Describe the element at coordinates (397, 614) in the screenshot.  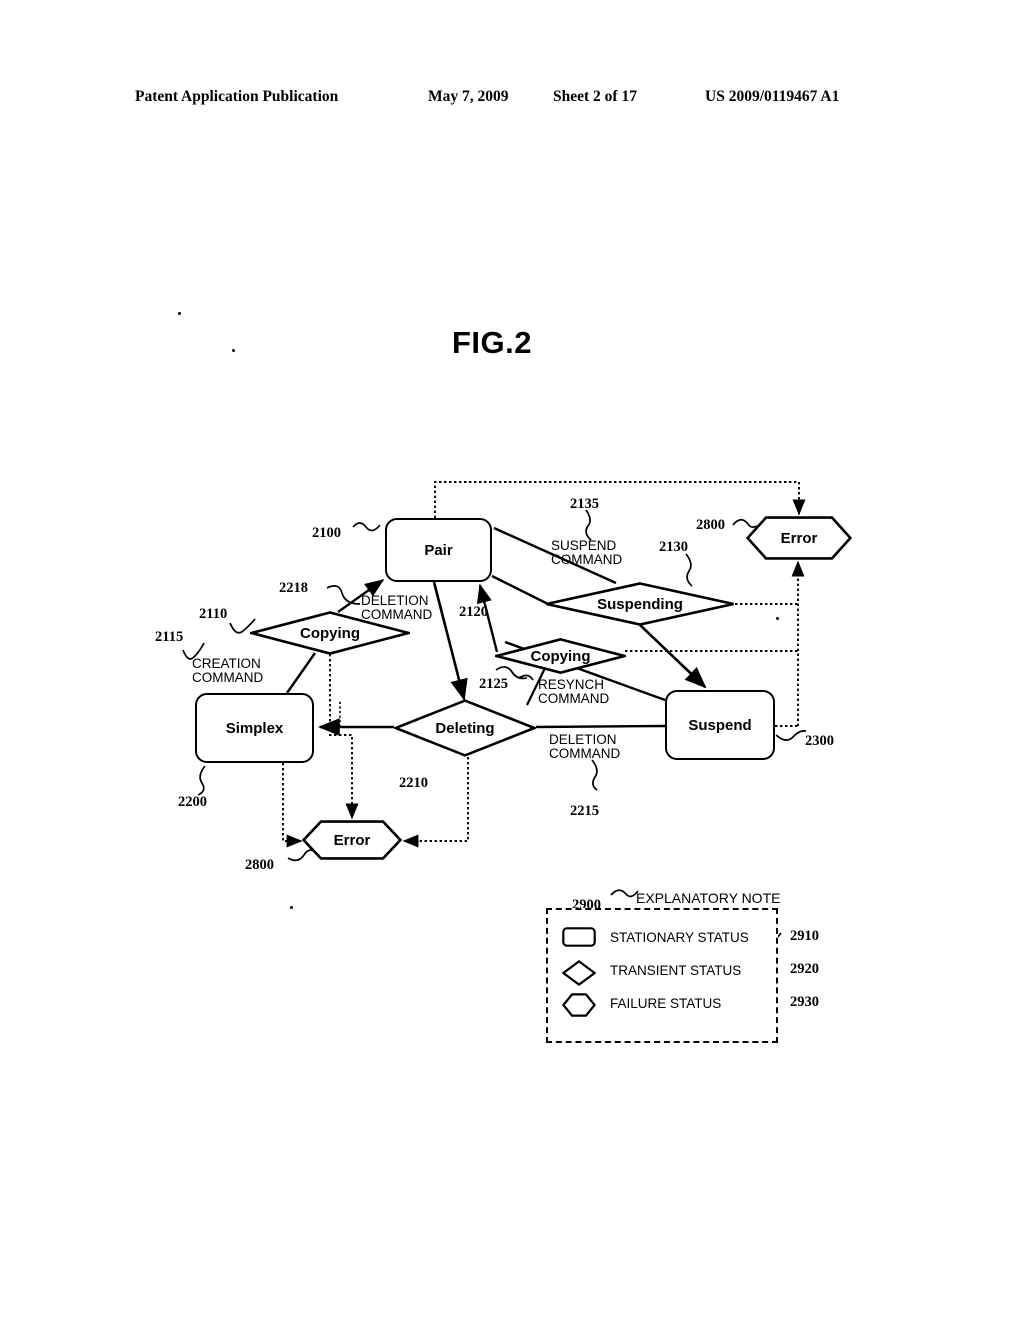
I see `command-deletion-a-line2: COMMAND` at that location.